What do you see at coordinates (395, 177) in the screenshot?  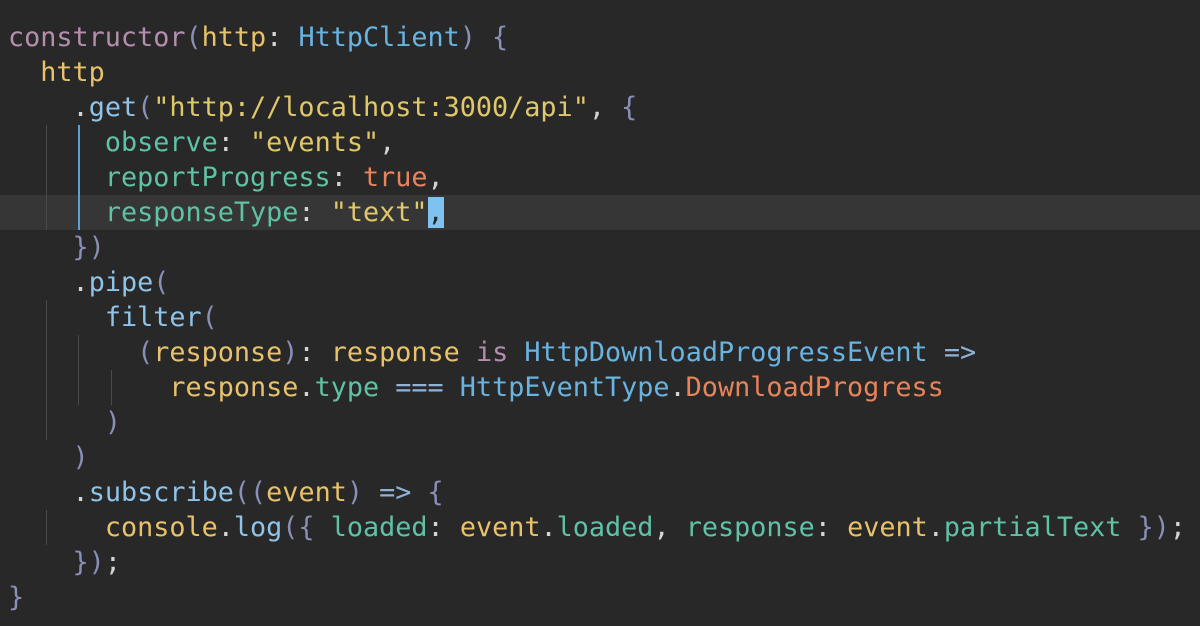 I see `code-token: true` at bounding box center [395, 177].